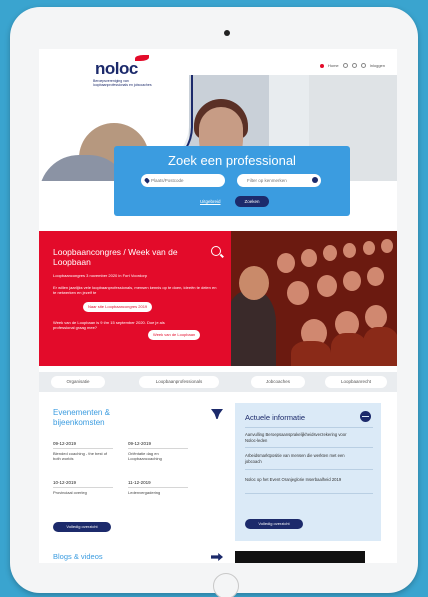 The height and width of the screenshot is (597, 428). I want to click on crowd-photo, so click(314, 298).